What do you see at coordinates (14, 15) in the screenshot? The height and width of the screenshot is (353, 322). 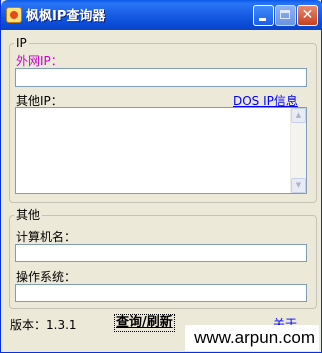 I see `app-icon` at bounding box center [14, 15].